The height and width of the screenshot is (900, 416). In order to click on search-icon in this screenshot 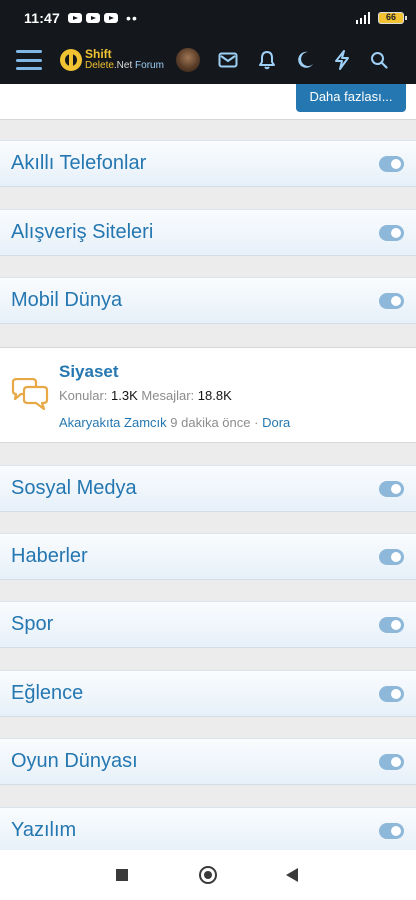, I will do `click(379, 60)`.